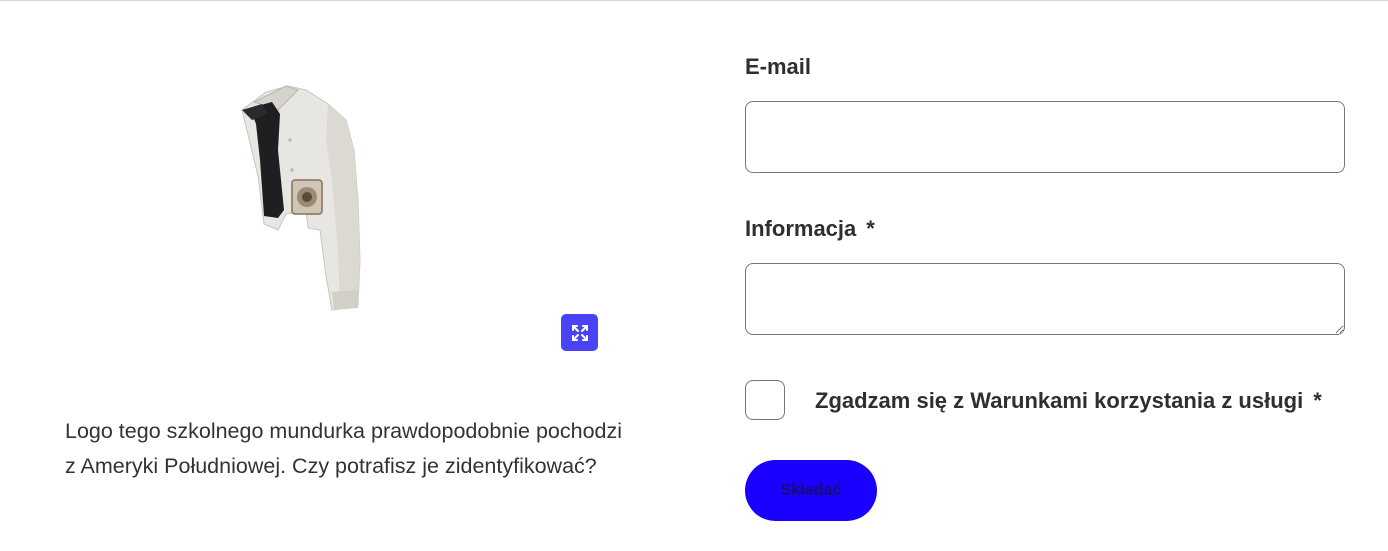 The width and height of the screenshot is (1388, 551). What do you see at coordinates (870, 228) in the screenshot?
I see `required-marker: *` at bounding box center [870, 228].